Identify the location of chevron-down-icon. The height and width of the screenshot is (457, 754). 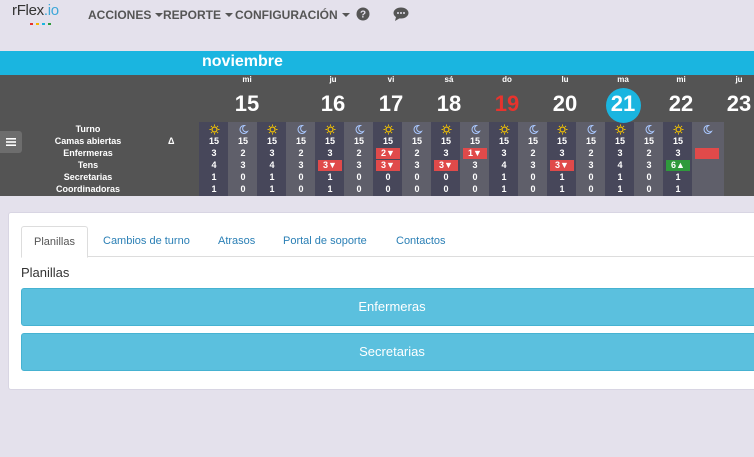
(229, 15).